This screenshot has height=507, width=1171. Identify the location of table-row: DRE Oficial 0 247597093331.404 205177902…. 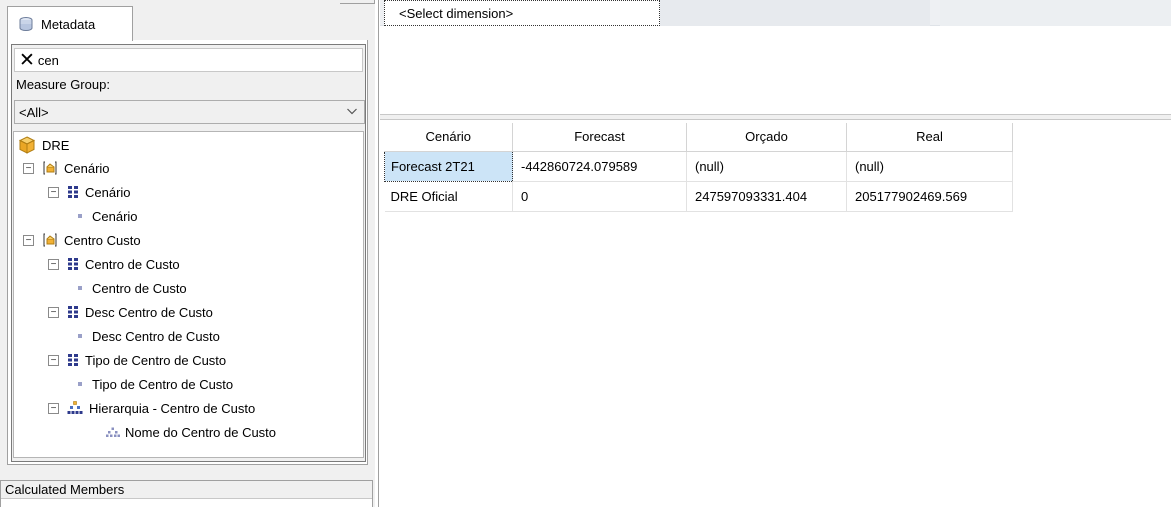
(698, 196).